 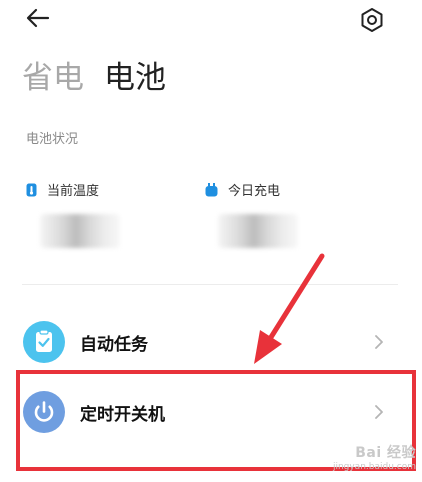 I want to click on annotation-arrow, so click(x=289, y=308).